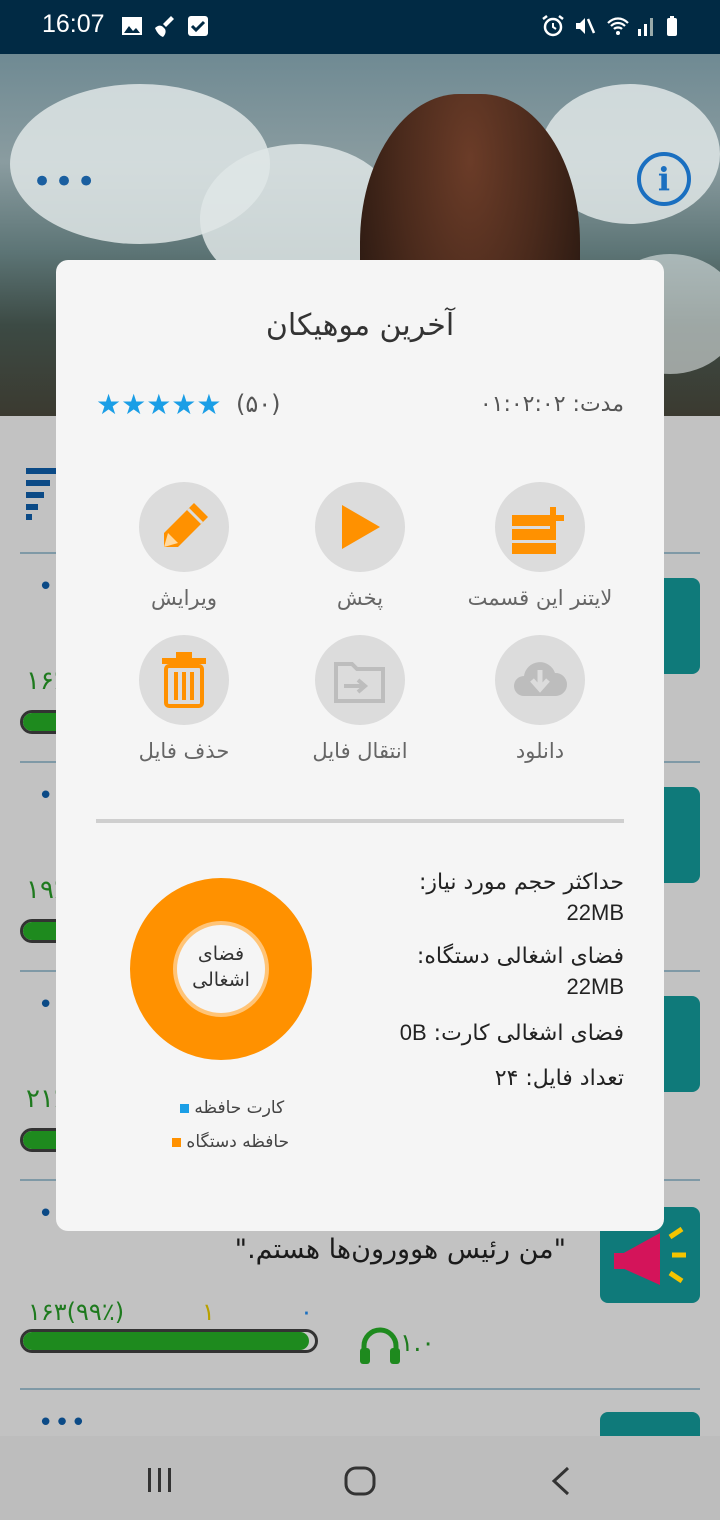 The height and width of the screenshot is (1520, 720). I want to click on sort-icon, so click(41, 494).